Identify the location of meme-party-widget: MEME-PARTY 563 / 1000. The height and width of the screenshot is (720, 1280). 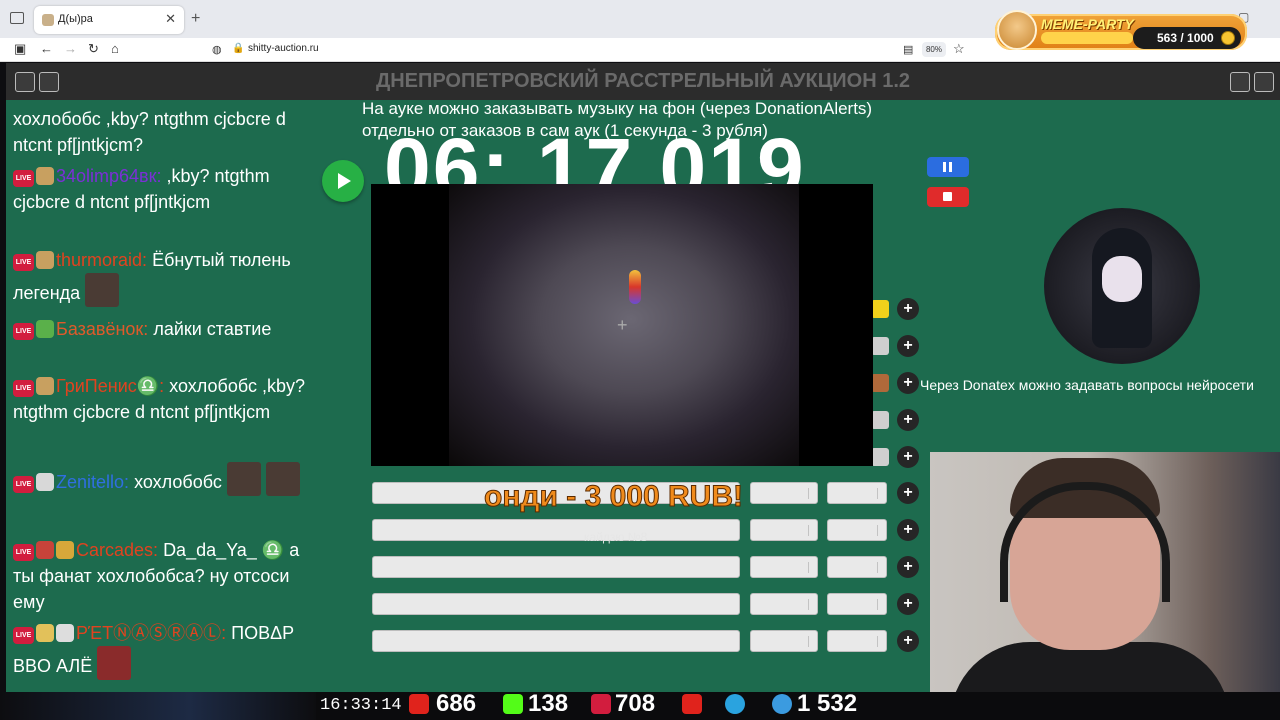
(1121, 30).